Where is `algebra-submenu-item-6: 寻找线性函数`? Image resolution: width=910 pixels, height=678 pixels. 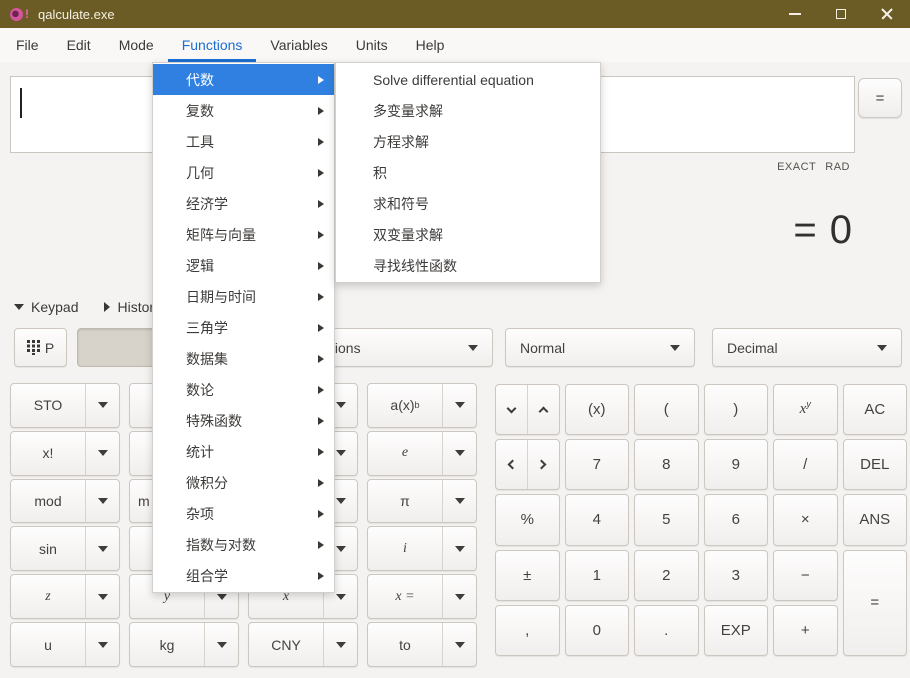
algebra-submenu-item-6: 寻找线性函数 is located at coordinates (468, 265).